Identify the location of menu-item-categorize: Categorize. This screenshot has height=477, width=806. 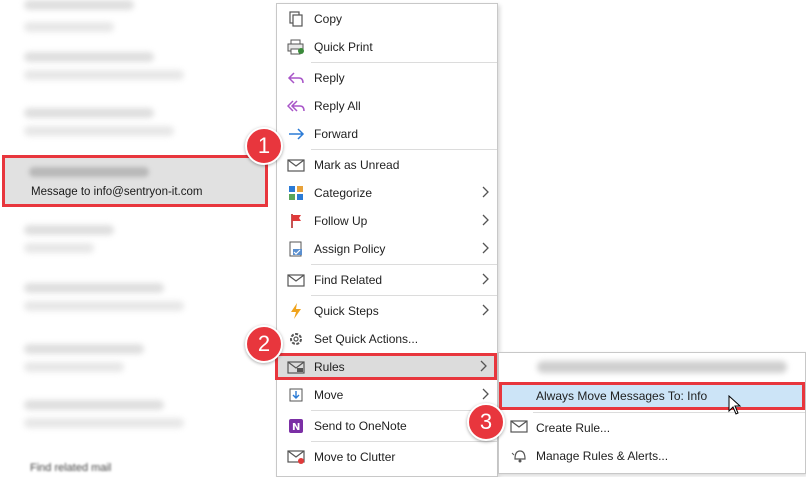
(387, 192).